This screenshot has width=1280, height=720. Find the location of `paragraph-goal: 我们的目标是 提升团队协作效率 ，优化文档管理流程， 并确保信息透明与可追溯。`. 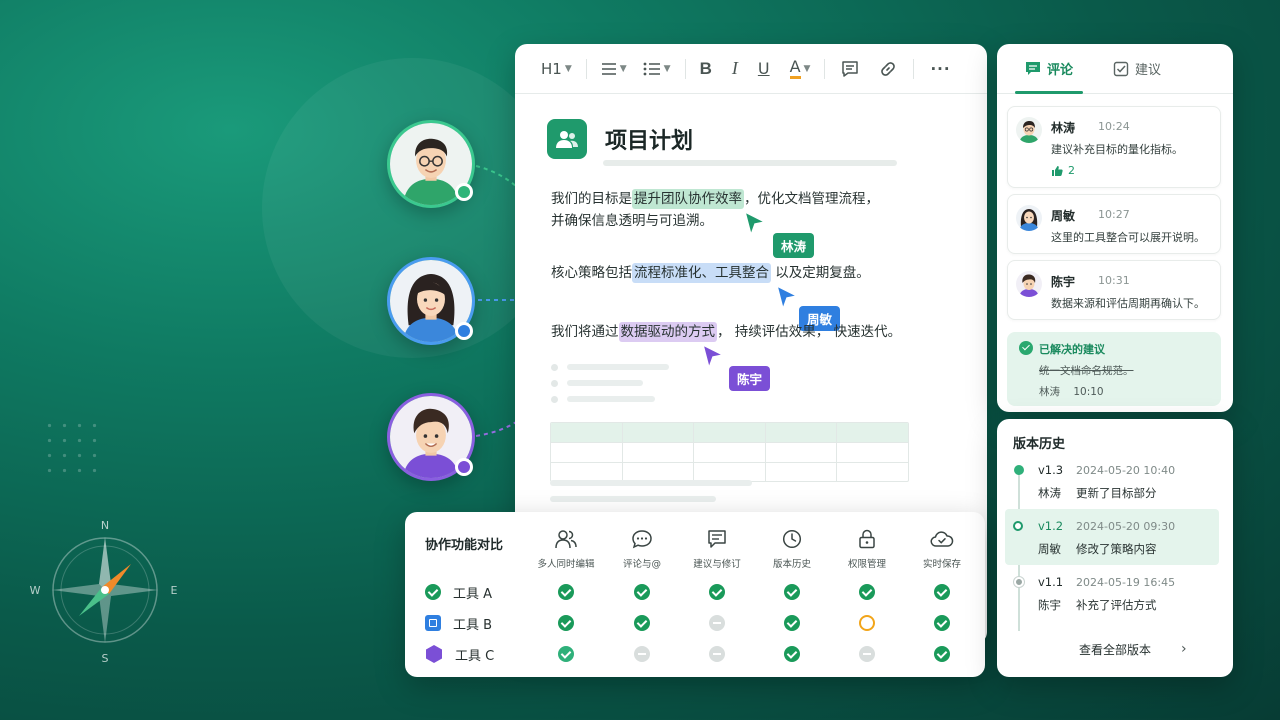

paragraph-goal: 我们的目标是 提升团队协作效率 ，优化文档管理流程， 并确保信息透明与可追溯。 is located at coordinates (715, 210).